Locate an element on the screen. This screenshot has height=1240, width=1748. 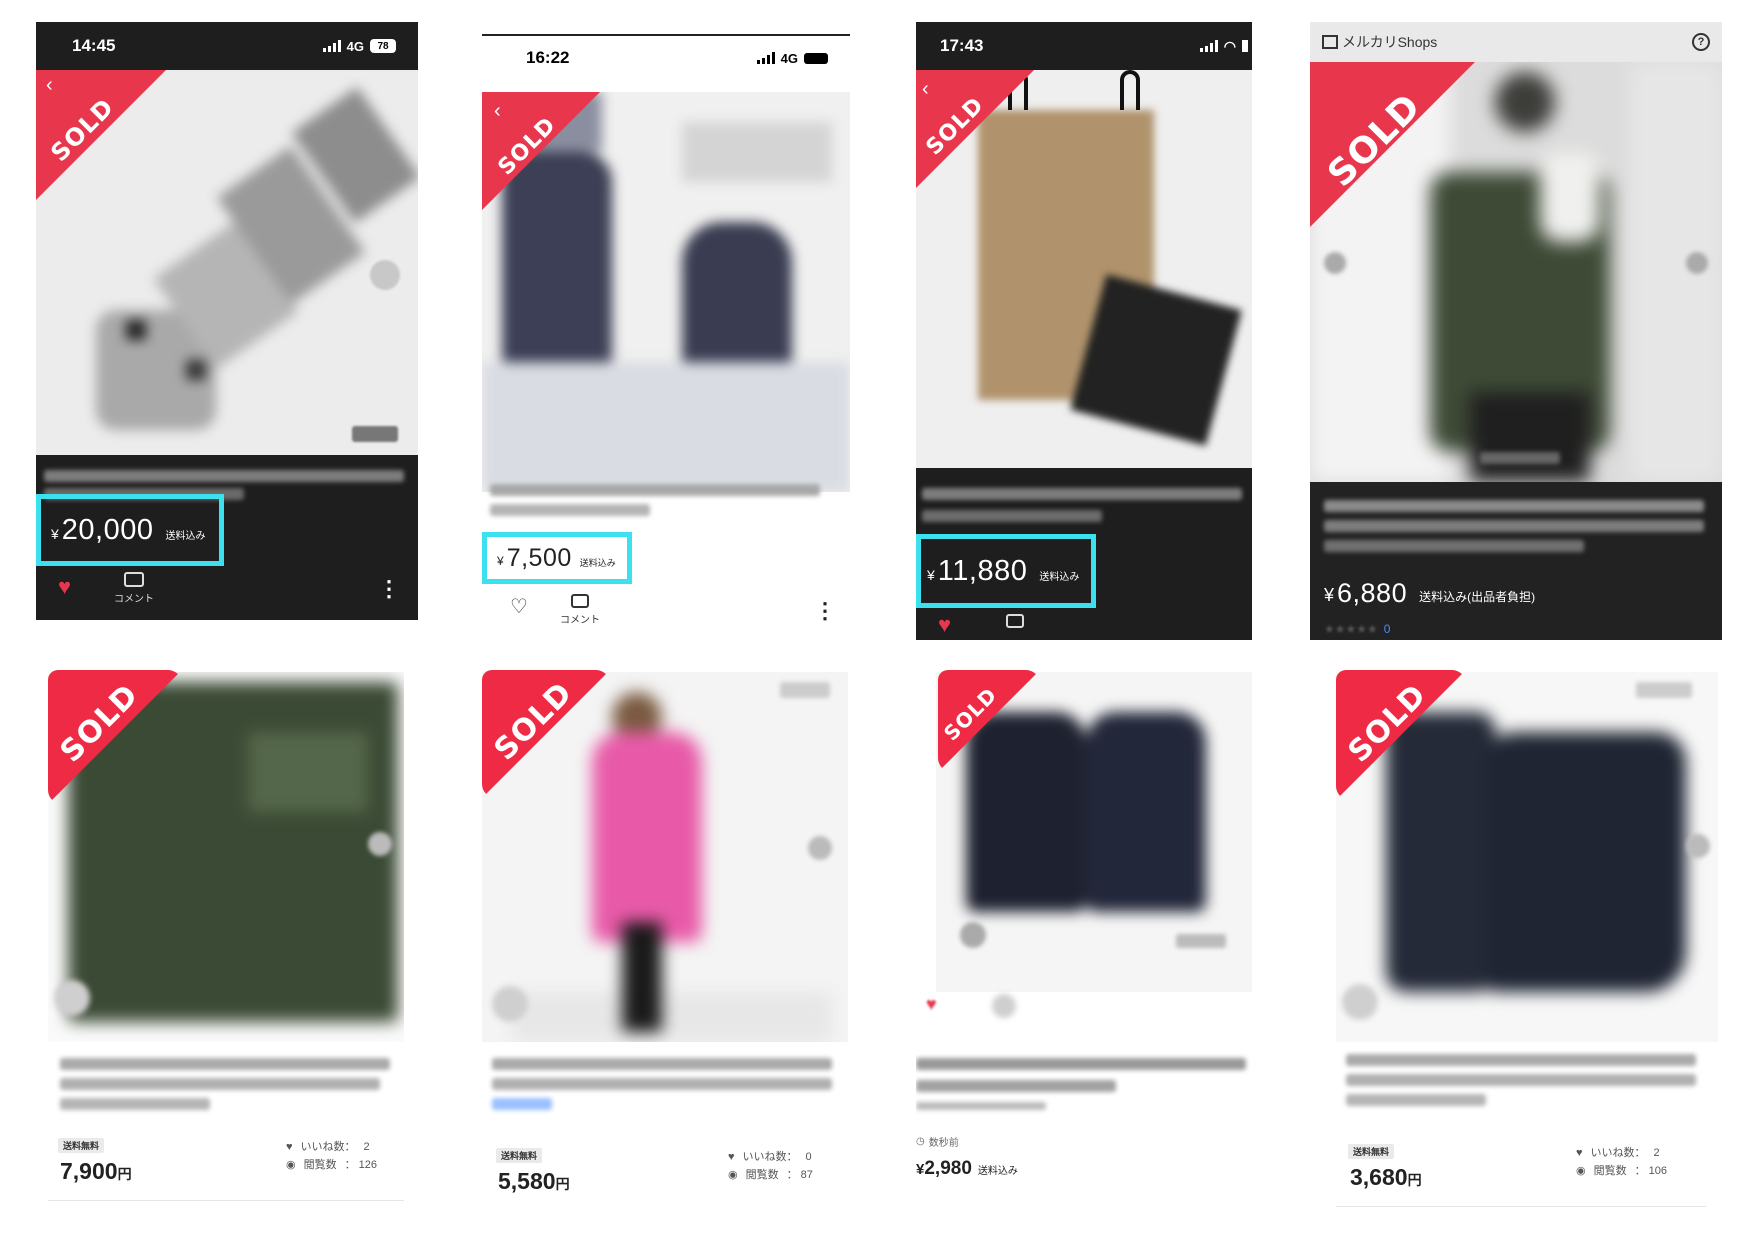
price-value: 7,900 is located at coordinates (89, 1171).